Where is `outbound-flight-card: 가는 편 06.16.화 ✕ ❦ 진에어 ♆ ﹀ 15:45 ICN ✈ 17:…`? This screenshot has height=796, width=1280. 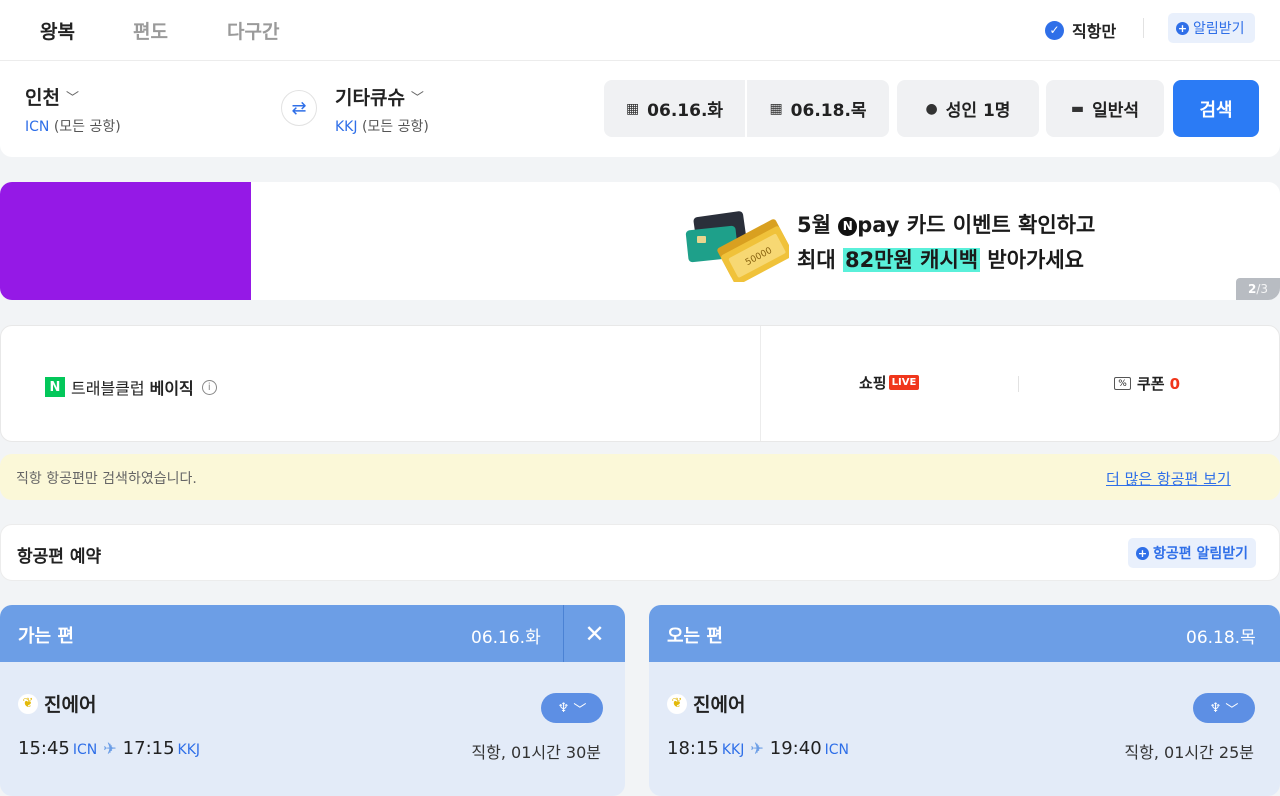 outbound-flight-card: 가는 편 06.16.화 ✕ ❦ 진에어 ♆ ﹀ 15:45 ICN ✈ 17:… is located at coordinates (312, 700).